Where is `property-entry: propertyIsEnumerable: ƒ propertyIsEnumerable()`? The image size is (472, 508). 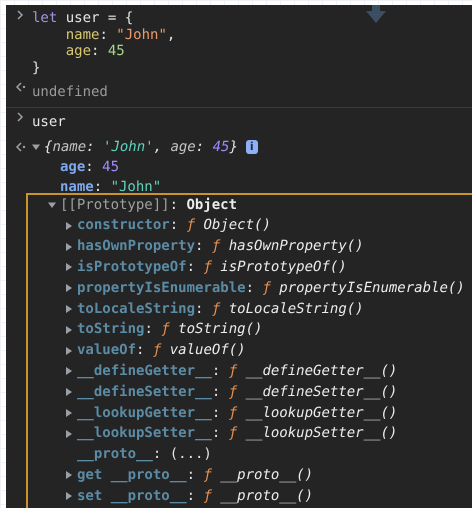 property-entry: propertyIsEnumerable: ƒ propertyIsEnumerable() is located at coordinates (271, 288).